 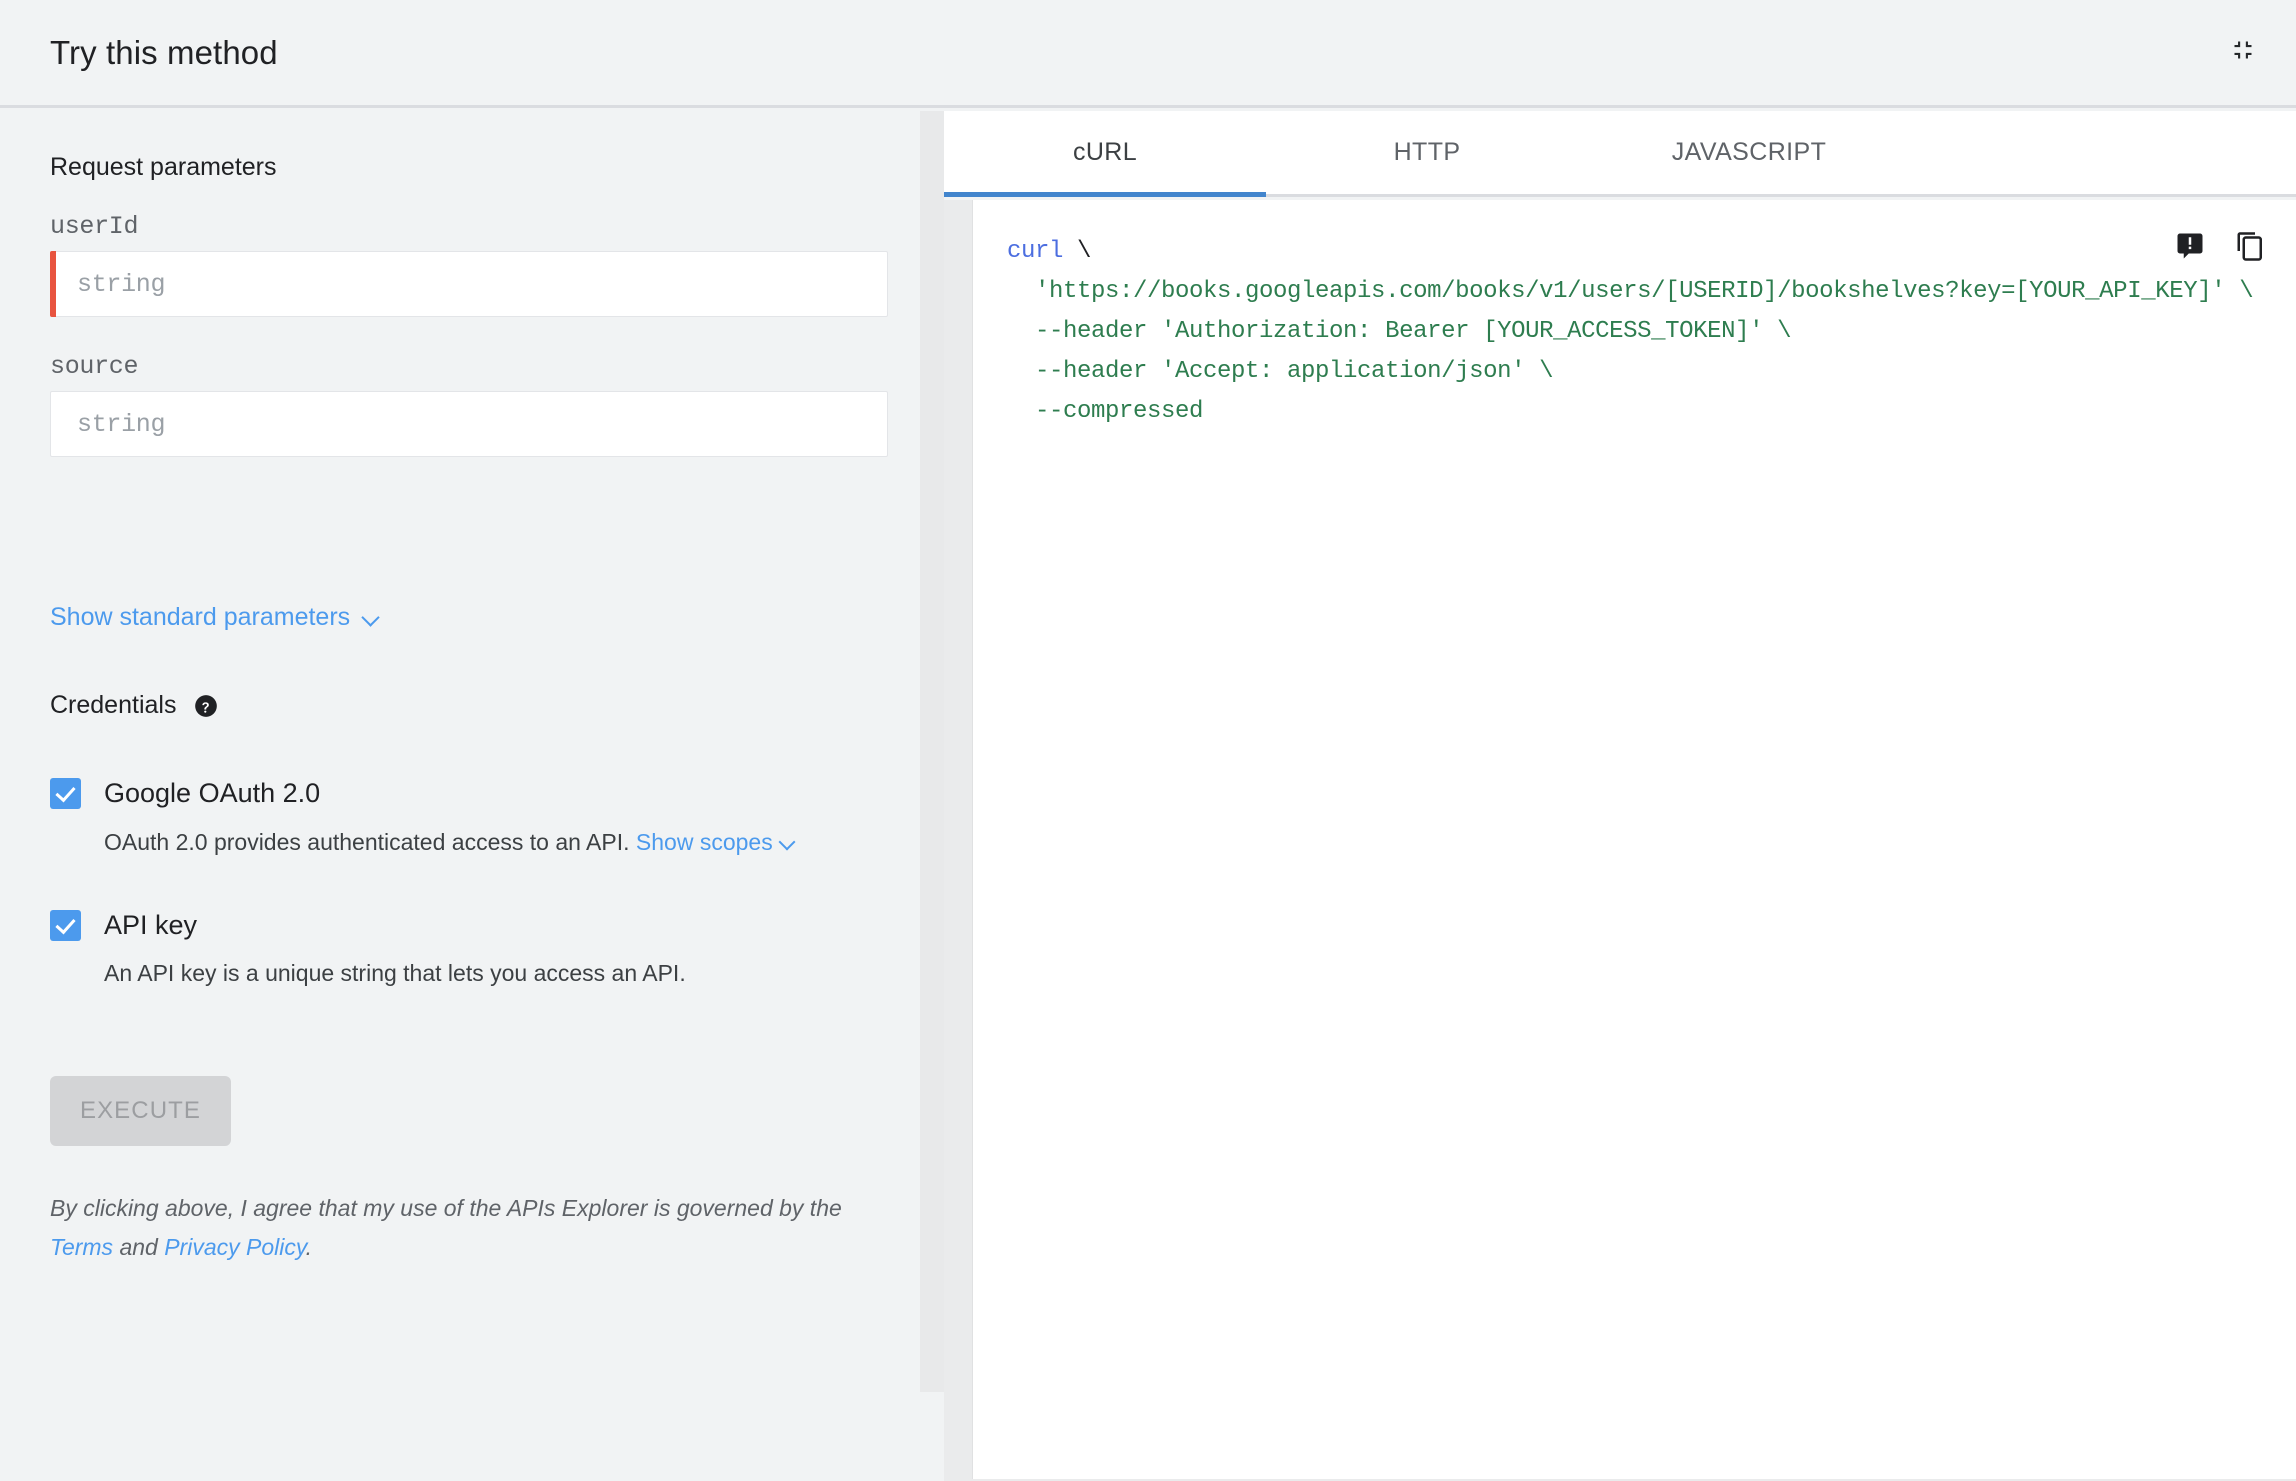 What do you see at coordinates (1148, 54) in the screenshot?
I see `panel-header: Try this method` at bounding box center [1148, 54].